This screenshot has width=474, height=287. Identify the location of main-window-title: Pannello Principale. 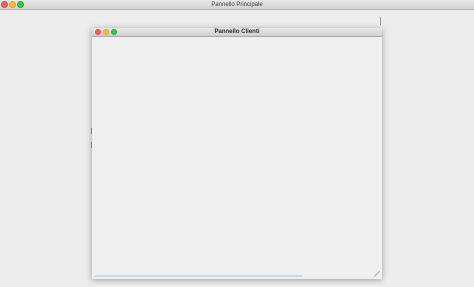
(237, 5).